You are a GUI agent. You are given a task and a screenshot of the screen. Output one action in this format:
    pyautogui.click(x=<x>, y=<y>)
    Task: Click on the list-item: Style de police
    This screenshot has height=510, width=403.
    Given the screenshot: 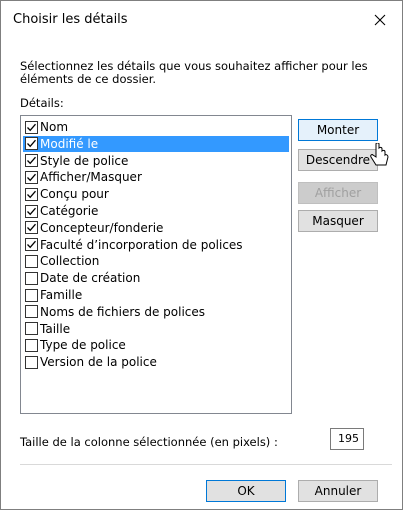 What is the action you would take?
    pyautogui.click(x=156, y=161)
    